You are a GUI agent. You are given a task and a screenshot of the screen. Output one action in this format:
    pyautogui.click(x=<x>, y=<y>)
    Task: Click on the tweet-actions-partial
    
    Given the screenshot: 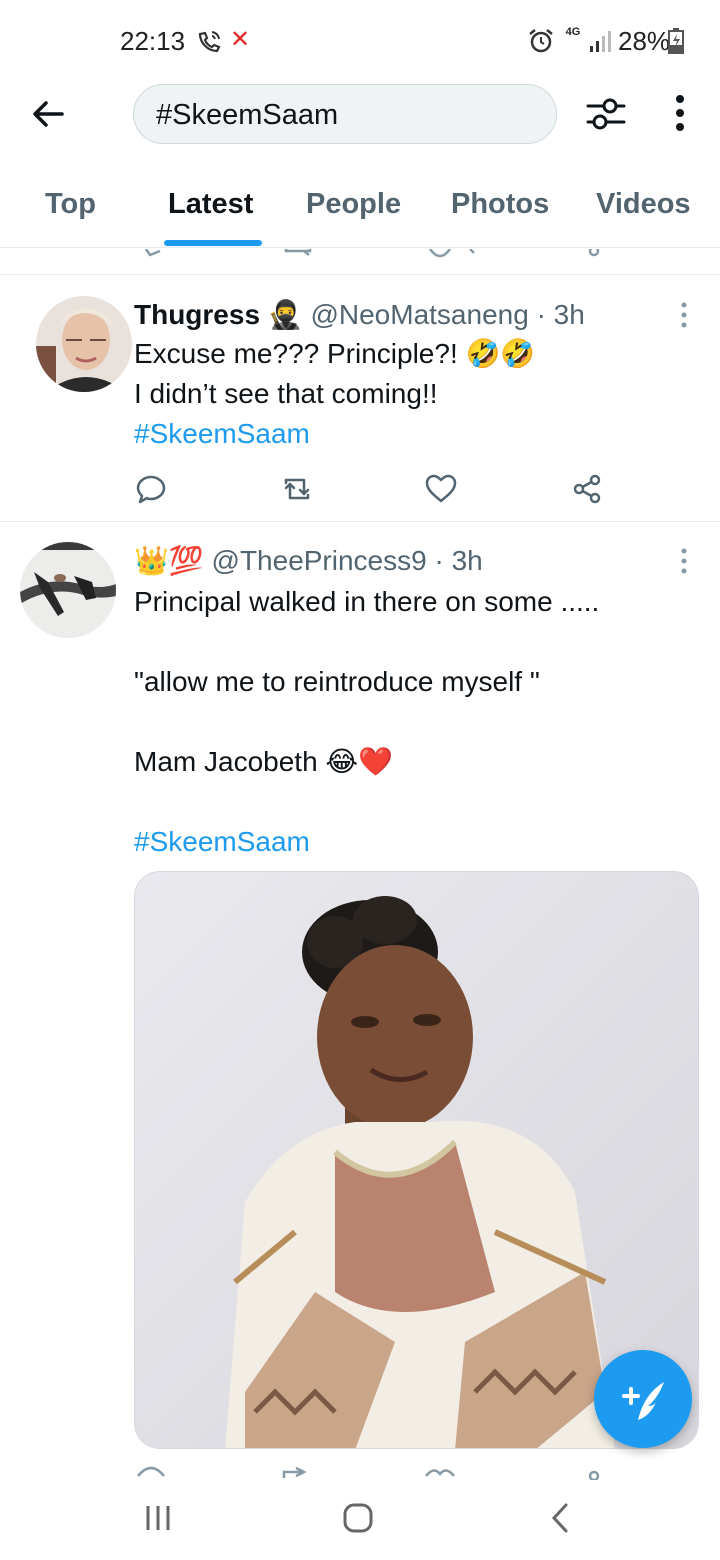 What is the action you would take?
    pyautogui.click(x=360, y=1472)
    